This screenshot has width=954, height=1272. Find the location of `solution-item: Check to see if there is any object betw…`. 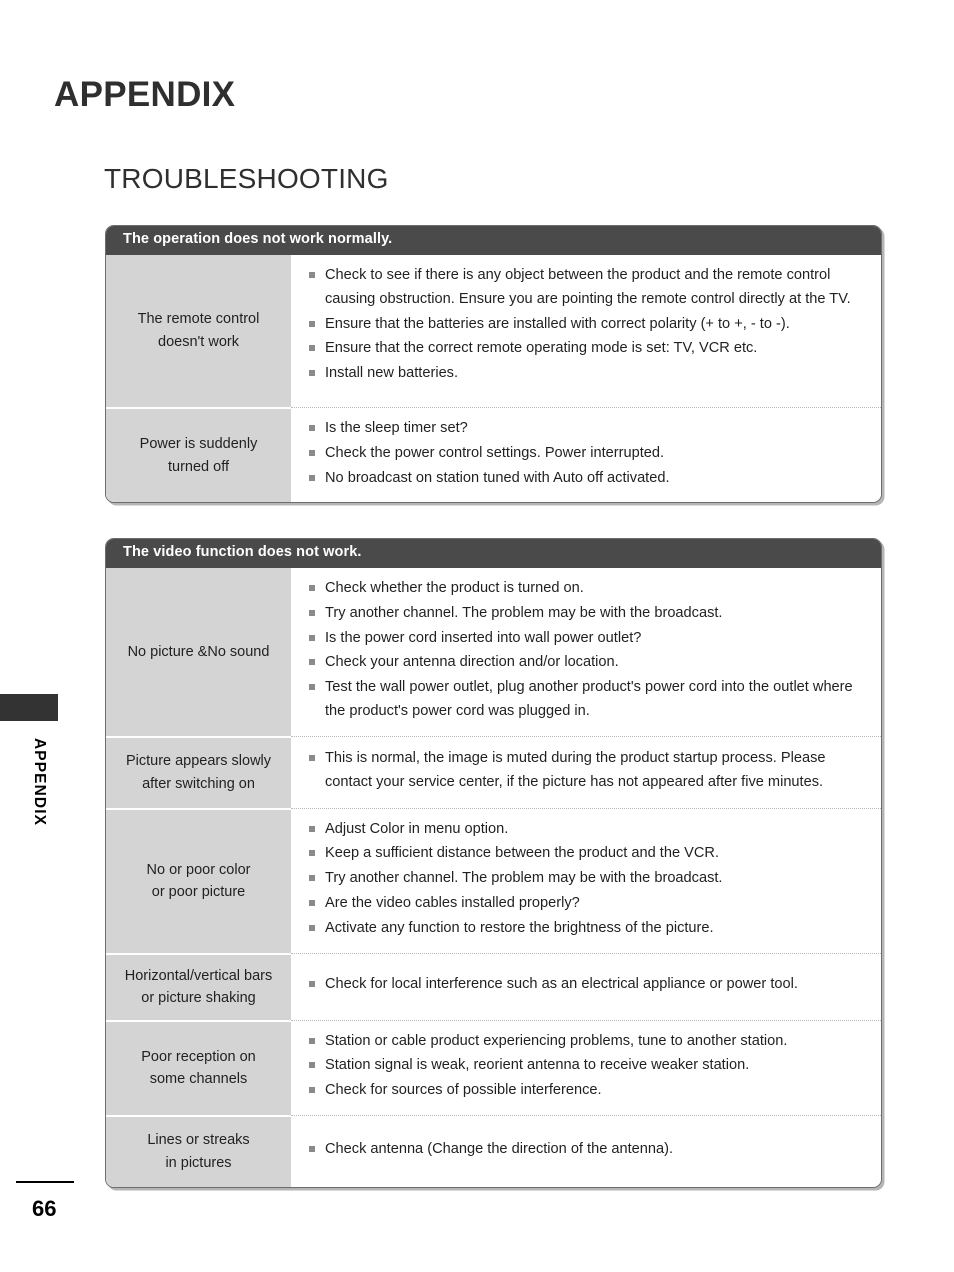

solution-item: Check to see if there is any object betw… is located at coordinates (589, 288).